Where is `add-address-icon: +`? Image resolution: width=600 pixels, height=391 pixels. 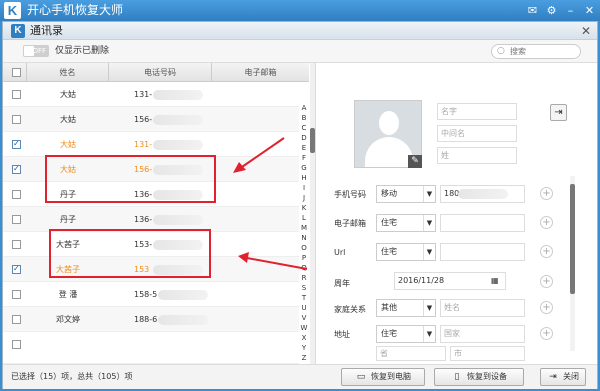 add-address-icon: + is located at coordinates (546, 333).